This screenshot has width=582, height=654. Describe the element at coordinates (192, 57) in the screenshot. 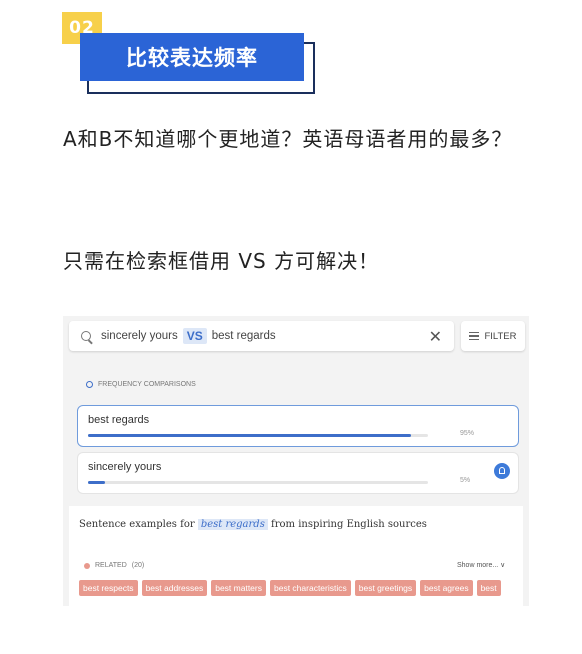

I see `section-title: 比较表达频率` at that location.